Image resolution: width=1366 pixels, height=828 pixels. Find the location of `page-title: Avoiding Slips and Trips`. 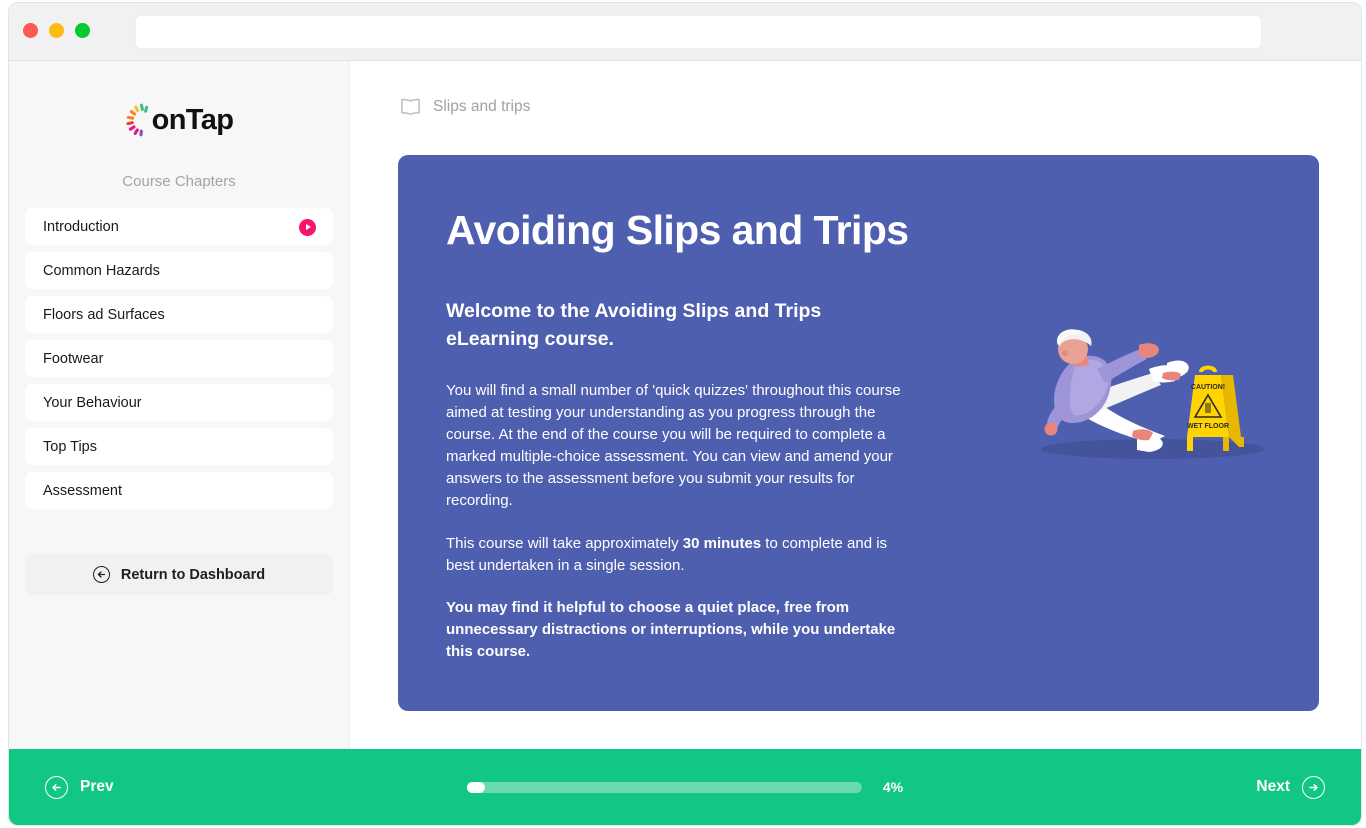

page-title: Avoiding Slips and Trips is located at coordinates (677, 230).